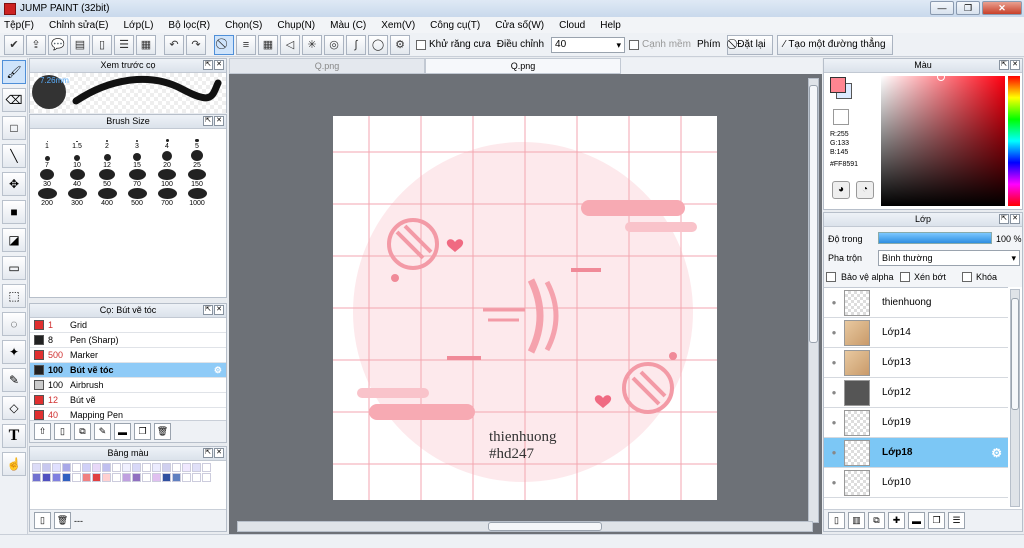  Describe the element at coordinates (14, 408) in the screenshot. I see `select-eraser-icon: ◇` at that location.